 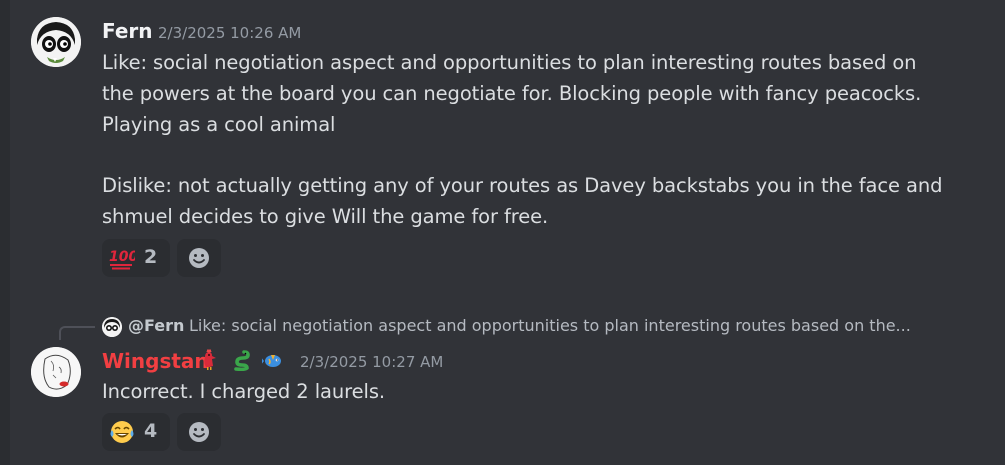 I want to click on smiley-icon, so click(x=199, y=432).